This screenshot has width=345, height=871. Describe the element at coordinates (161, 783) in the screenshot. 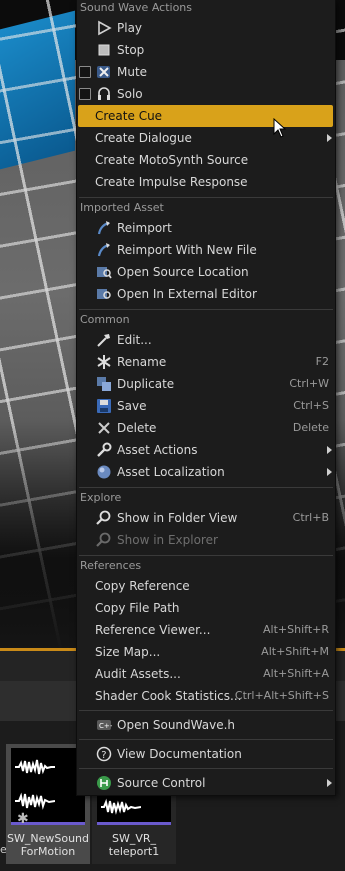

I see `menu-item-label: Source Control` at that location.